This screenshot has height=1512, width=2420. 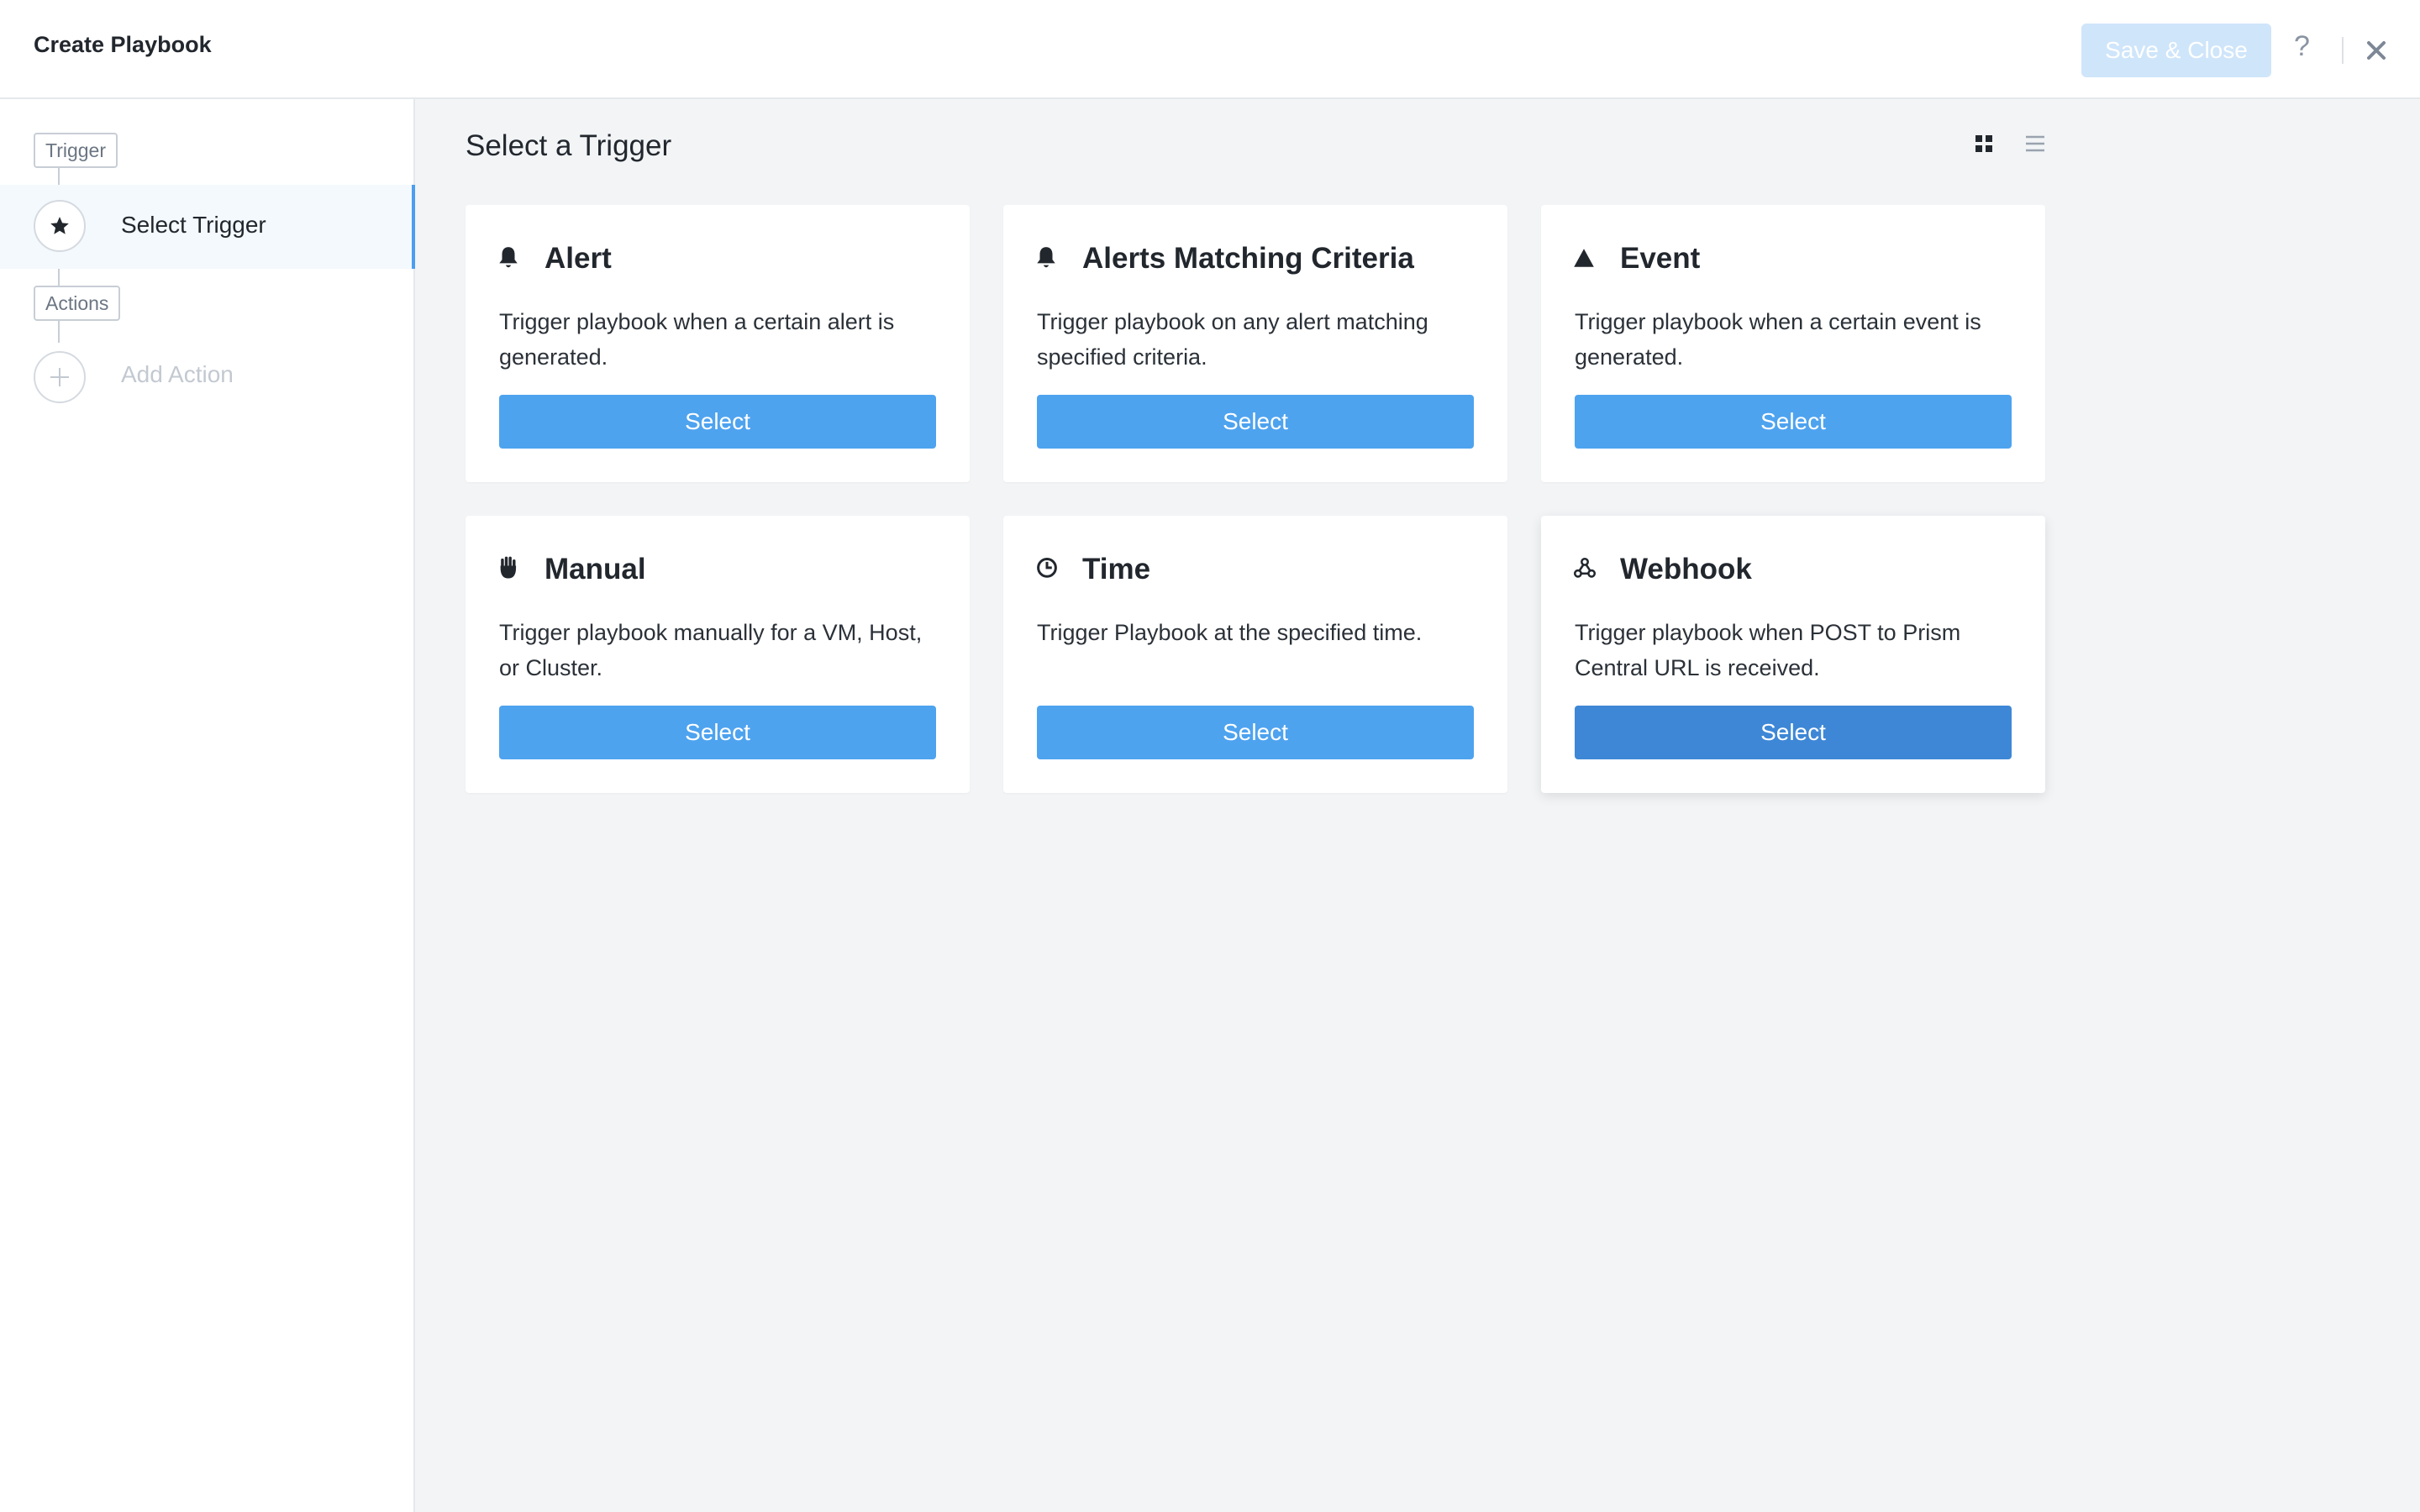 I want to click on clock-icon, so click(x=1047, y=568).